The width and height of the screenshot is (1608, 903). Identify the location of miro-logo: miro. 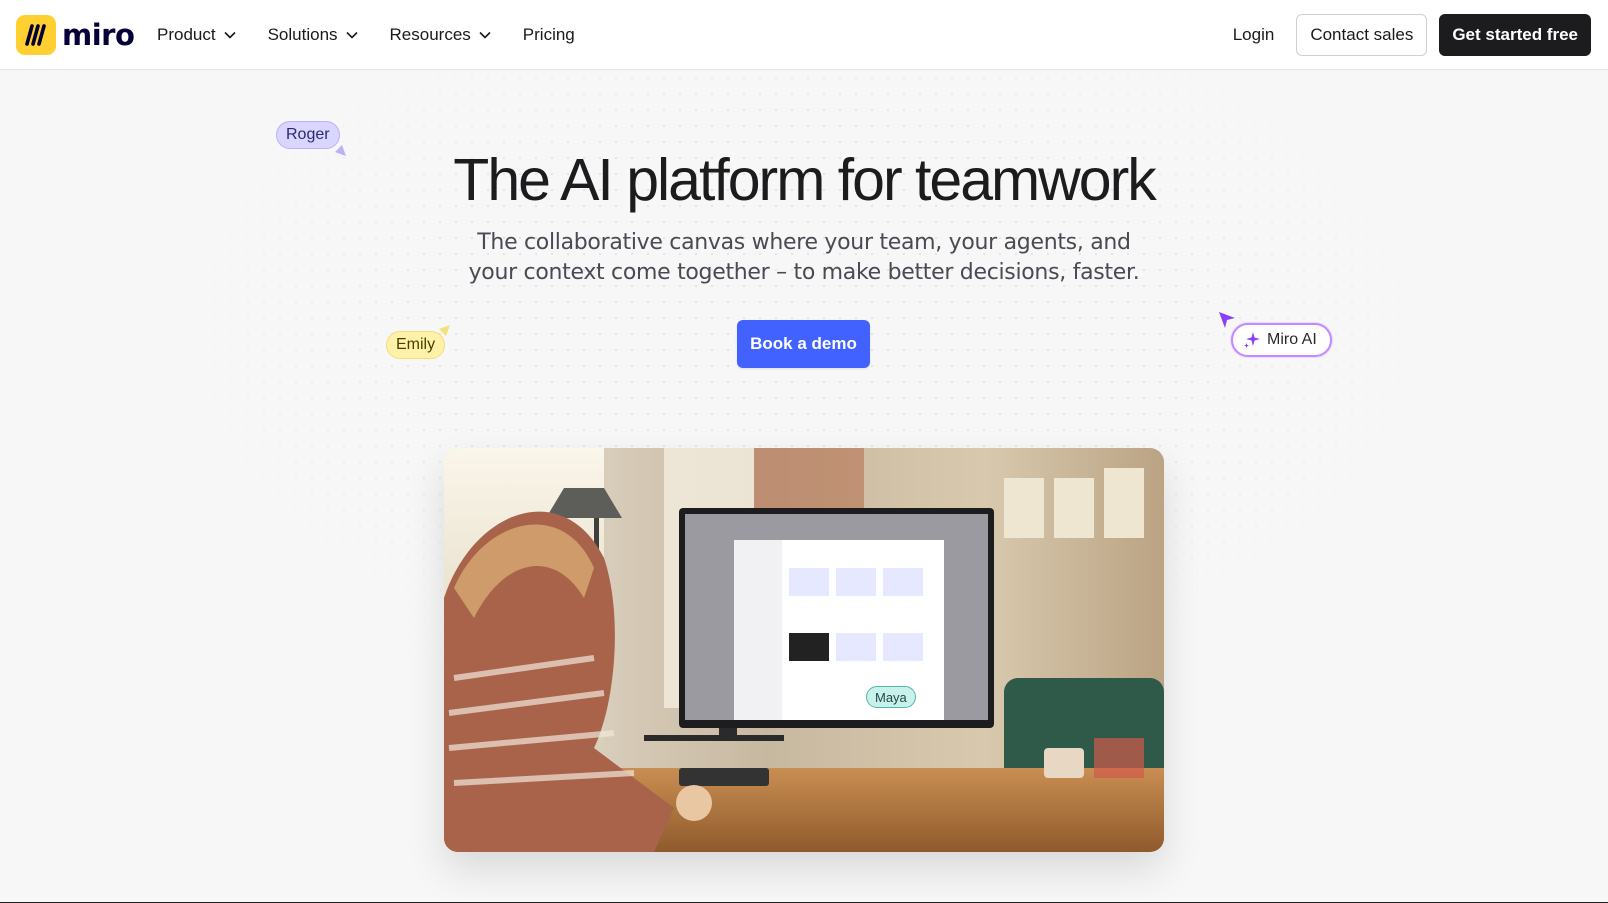
(75, 35).